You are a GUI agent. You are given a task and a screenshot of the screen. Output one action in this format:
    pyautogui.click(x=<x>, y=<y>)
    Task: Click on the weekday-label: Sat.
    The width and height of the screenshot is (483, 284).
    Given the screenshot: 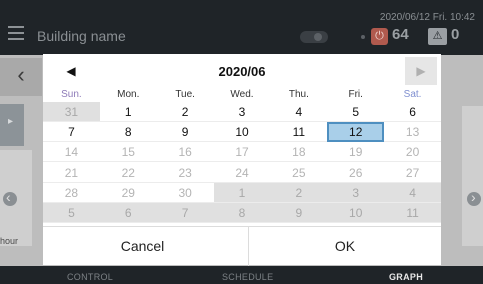 What is the action you would take?
    pyautogui.click(x=412, y=94)
    